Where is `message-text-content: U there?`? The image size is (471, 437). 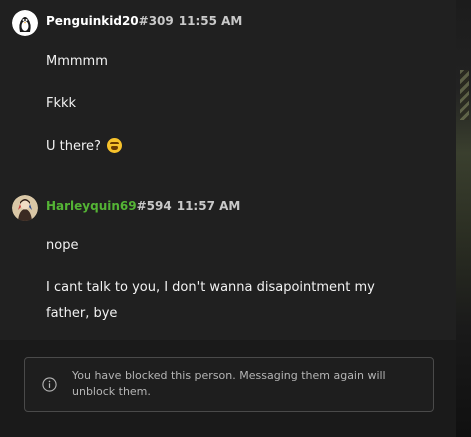
message-text-content: U there? is located at coordinates (73, 146).